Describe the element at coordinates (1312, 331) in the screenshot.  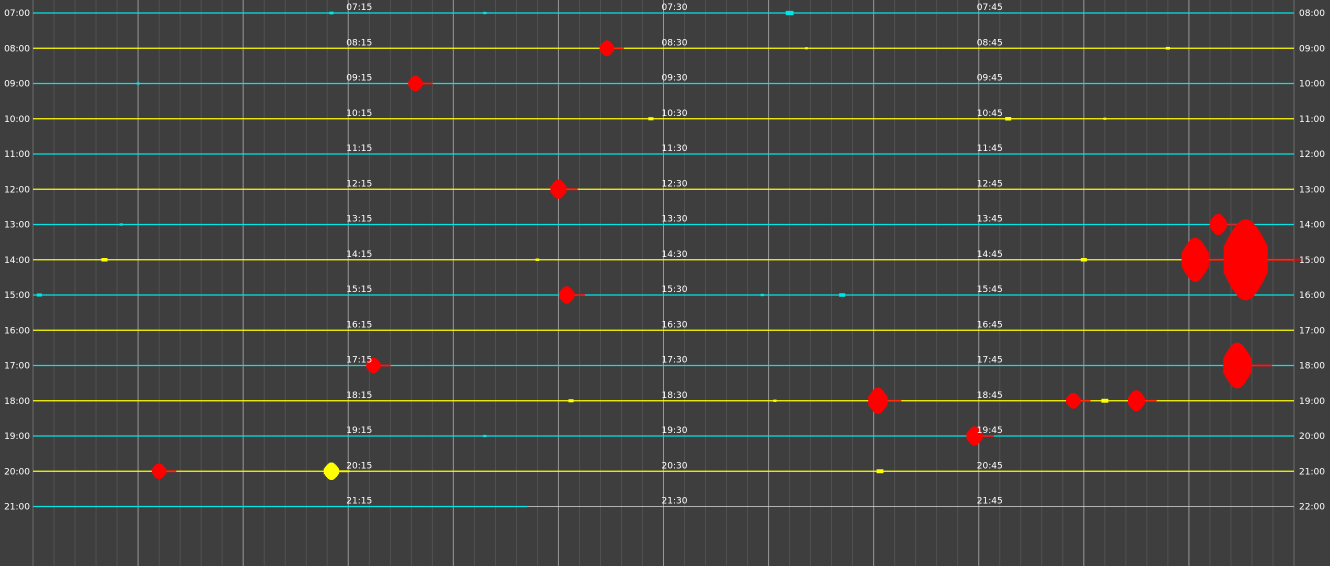
I see `row-end-label: 17:00` at that location.